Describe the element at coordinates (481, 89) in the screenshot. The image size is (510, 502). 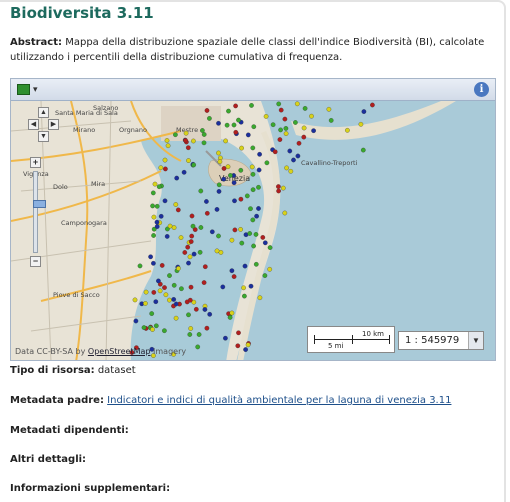
I see `info-icon: i` at that location.